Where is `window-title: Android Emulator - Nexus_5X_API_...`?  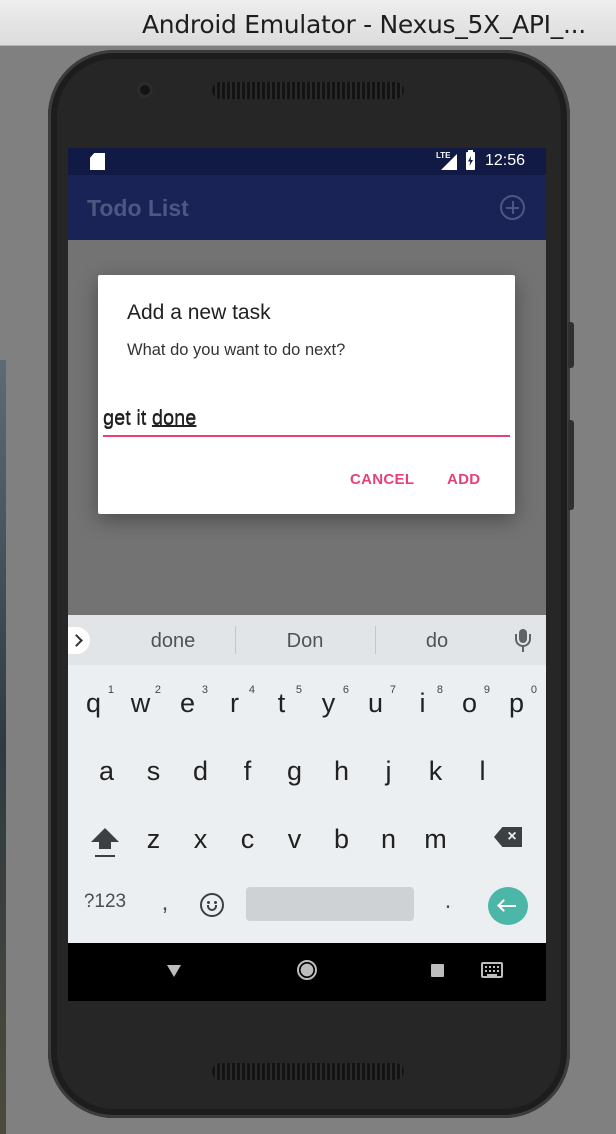 window-title: Android Emulator - Nexus_5X_API_... is located at coordinates (364, 24).